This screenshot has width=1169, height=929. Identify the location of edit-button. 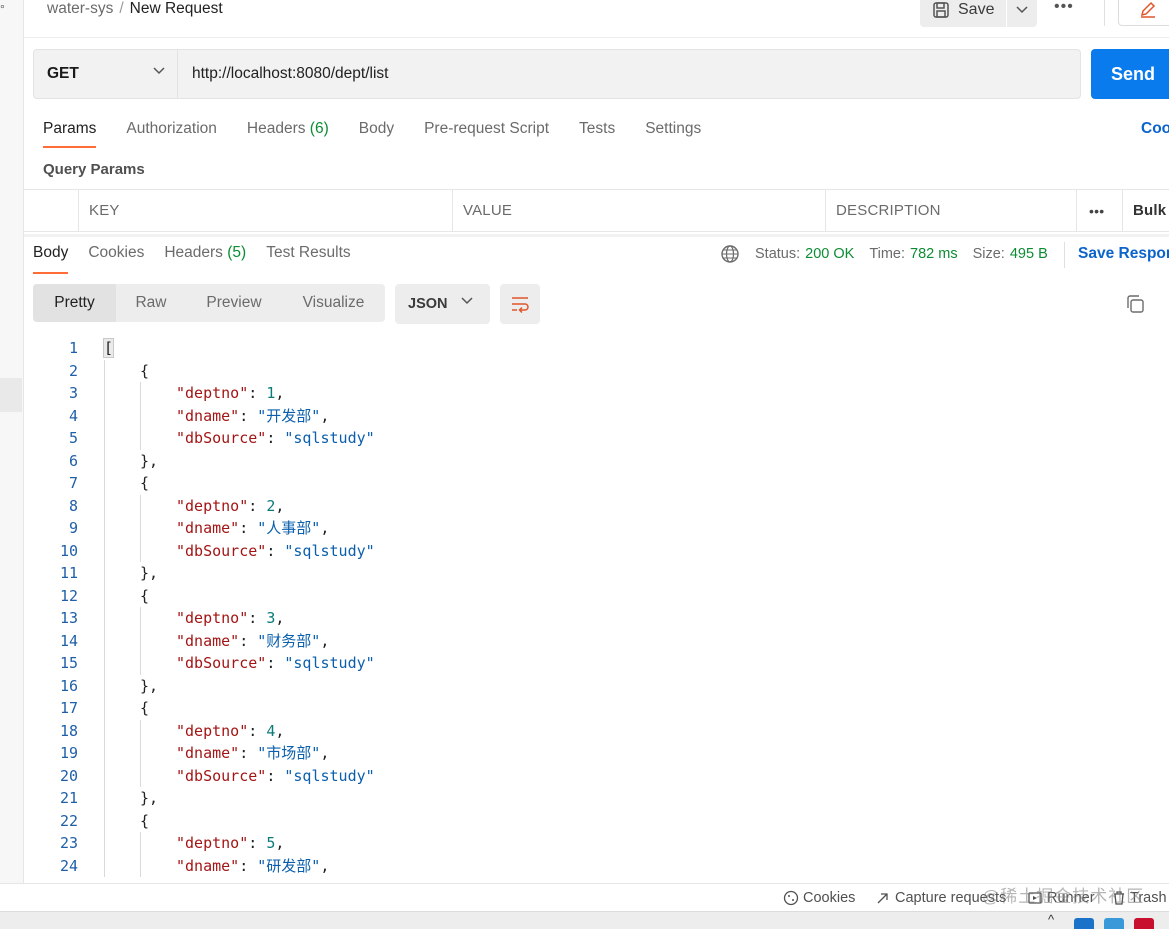
(1143, 13).